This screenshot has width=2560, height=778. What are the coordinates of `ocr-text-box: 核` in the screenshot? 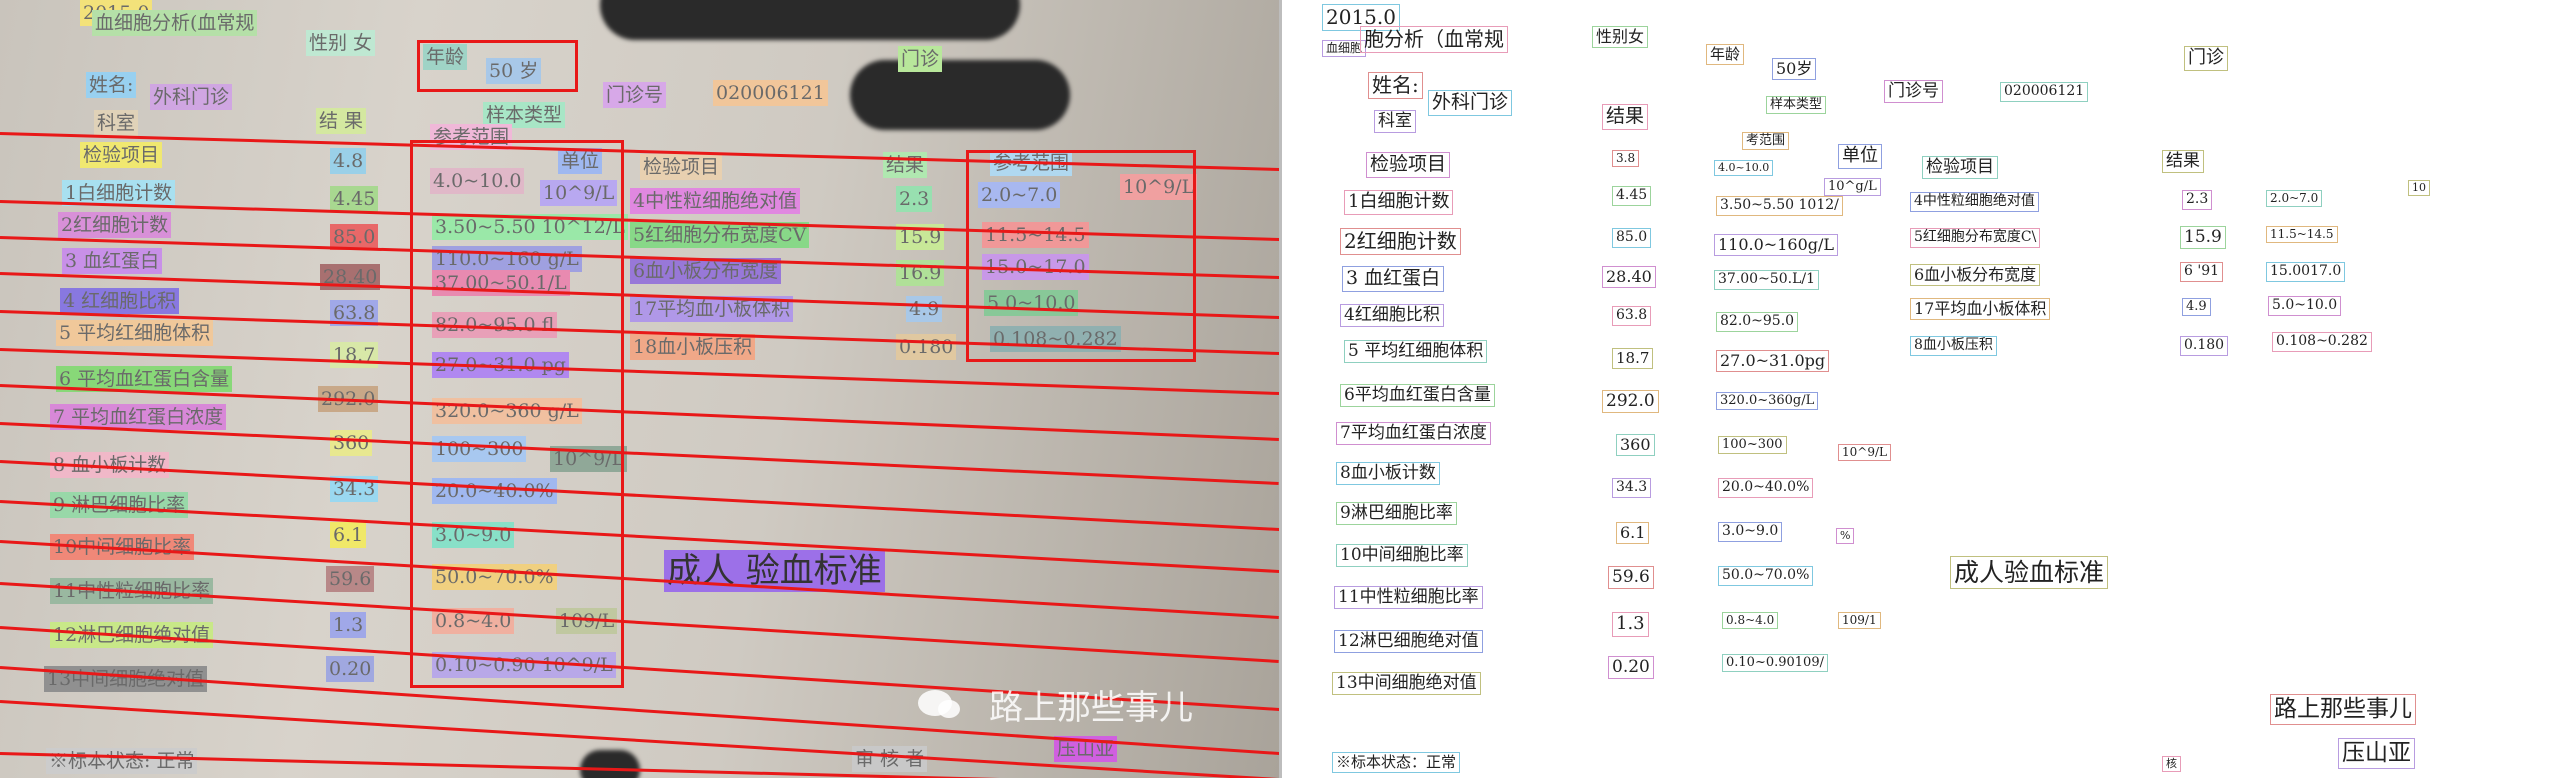 It's located at (2171, 764).